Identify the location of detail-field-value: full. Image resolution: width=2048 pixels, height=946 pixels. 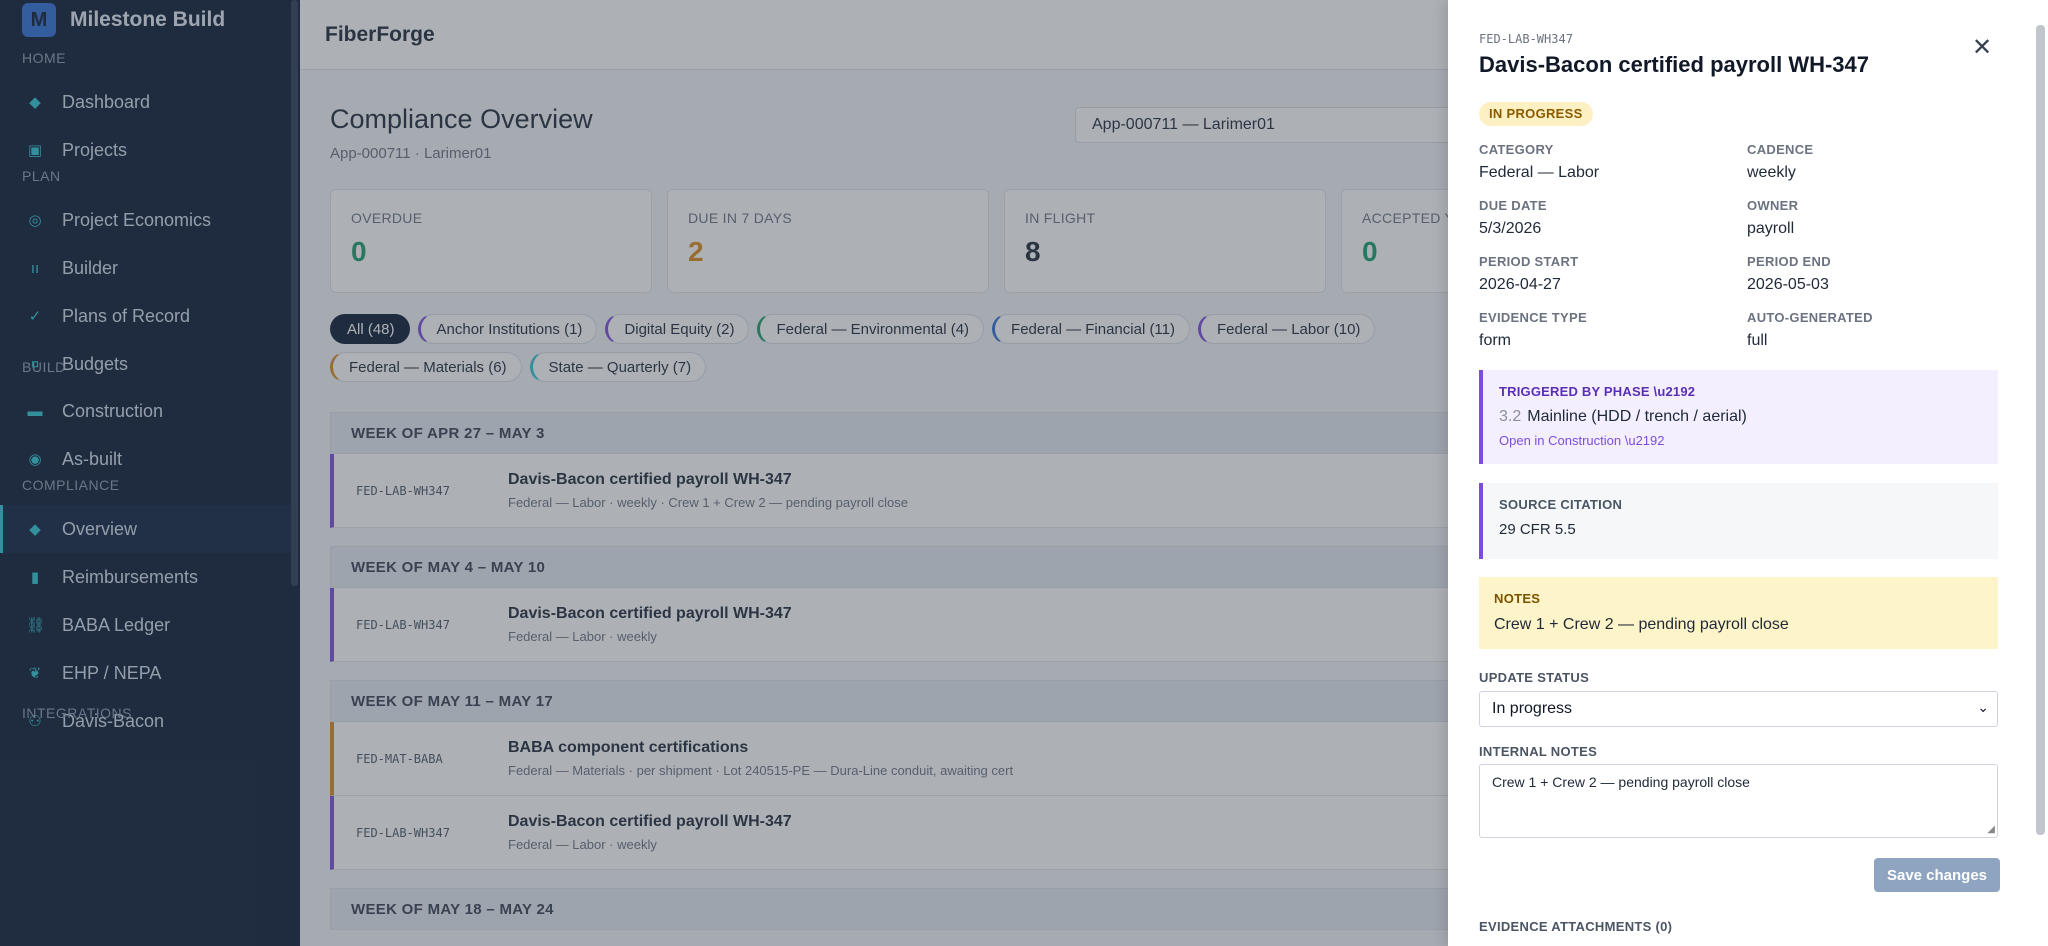
(1757, 340).